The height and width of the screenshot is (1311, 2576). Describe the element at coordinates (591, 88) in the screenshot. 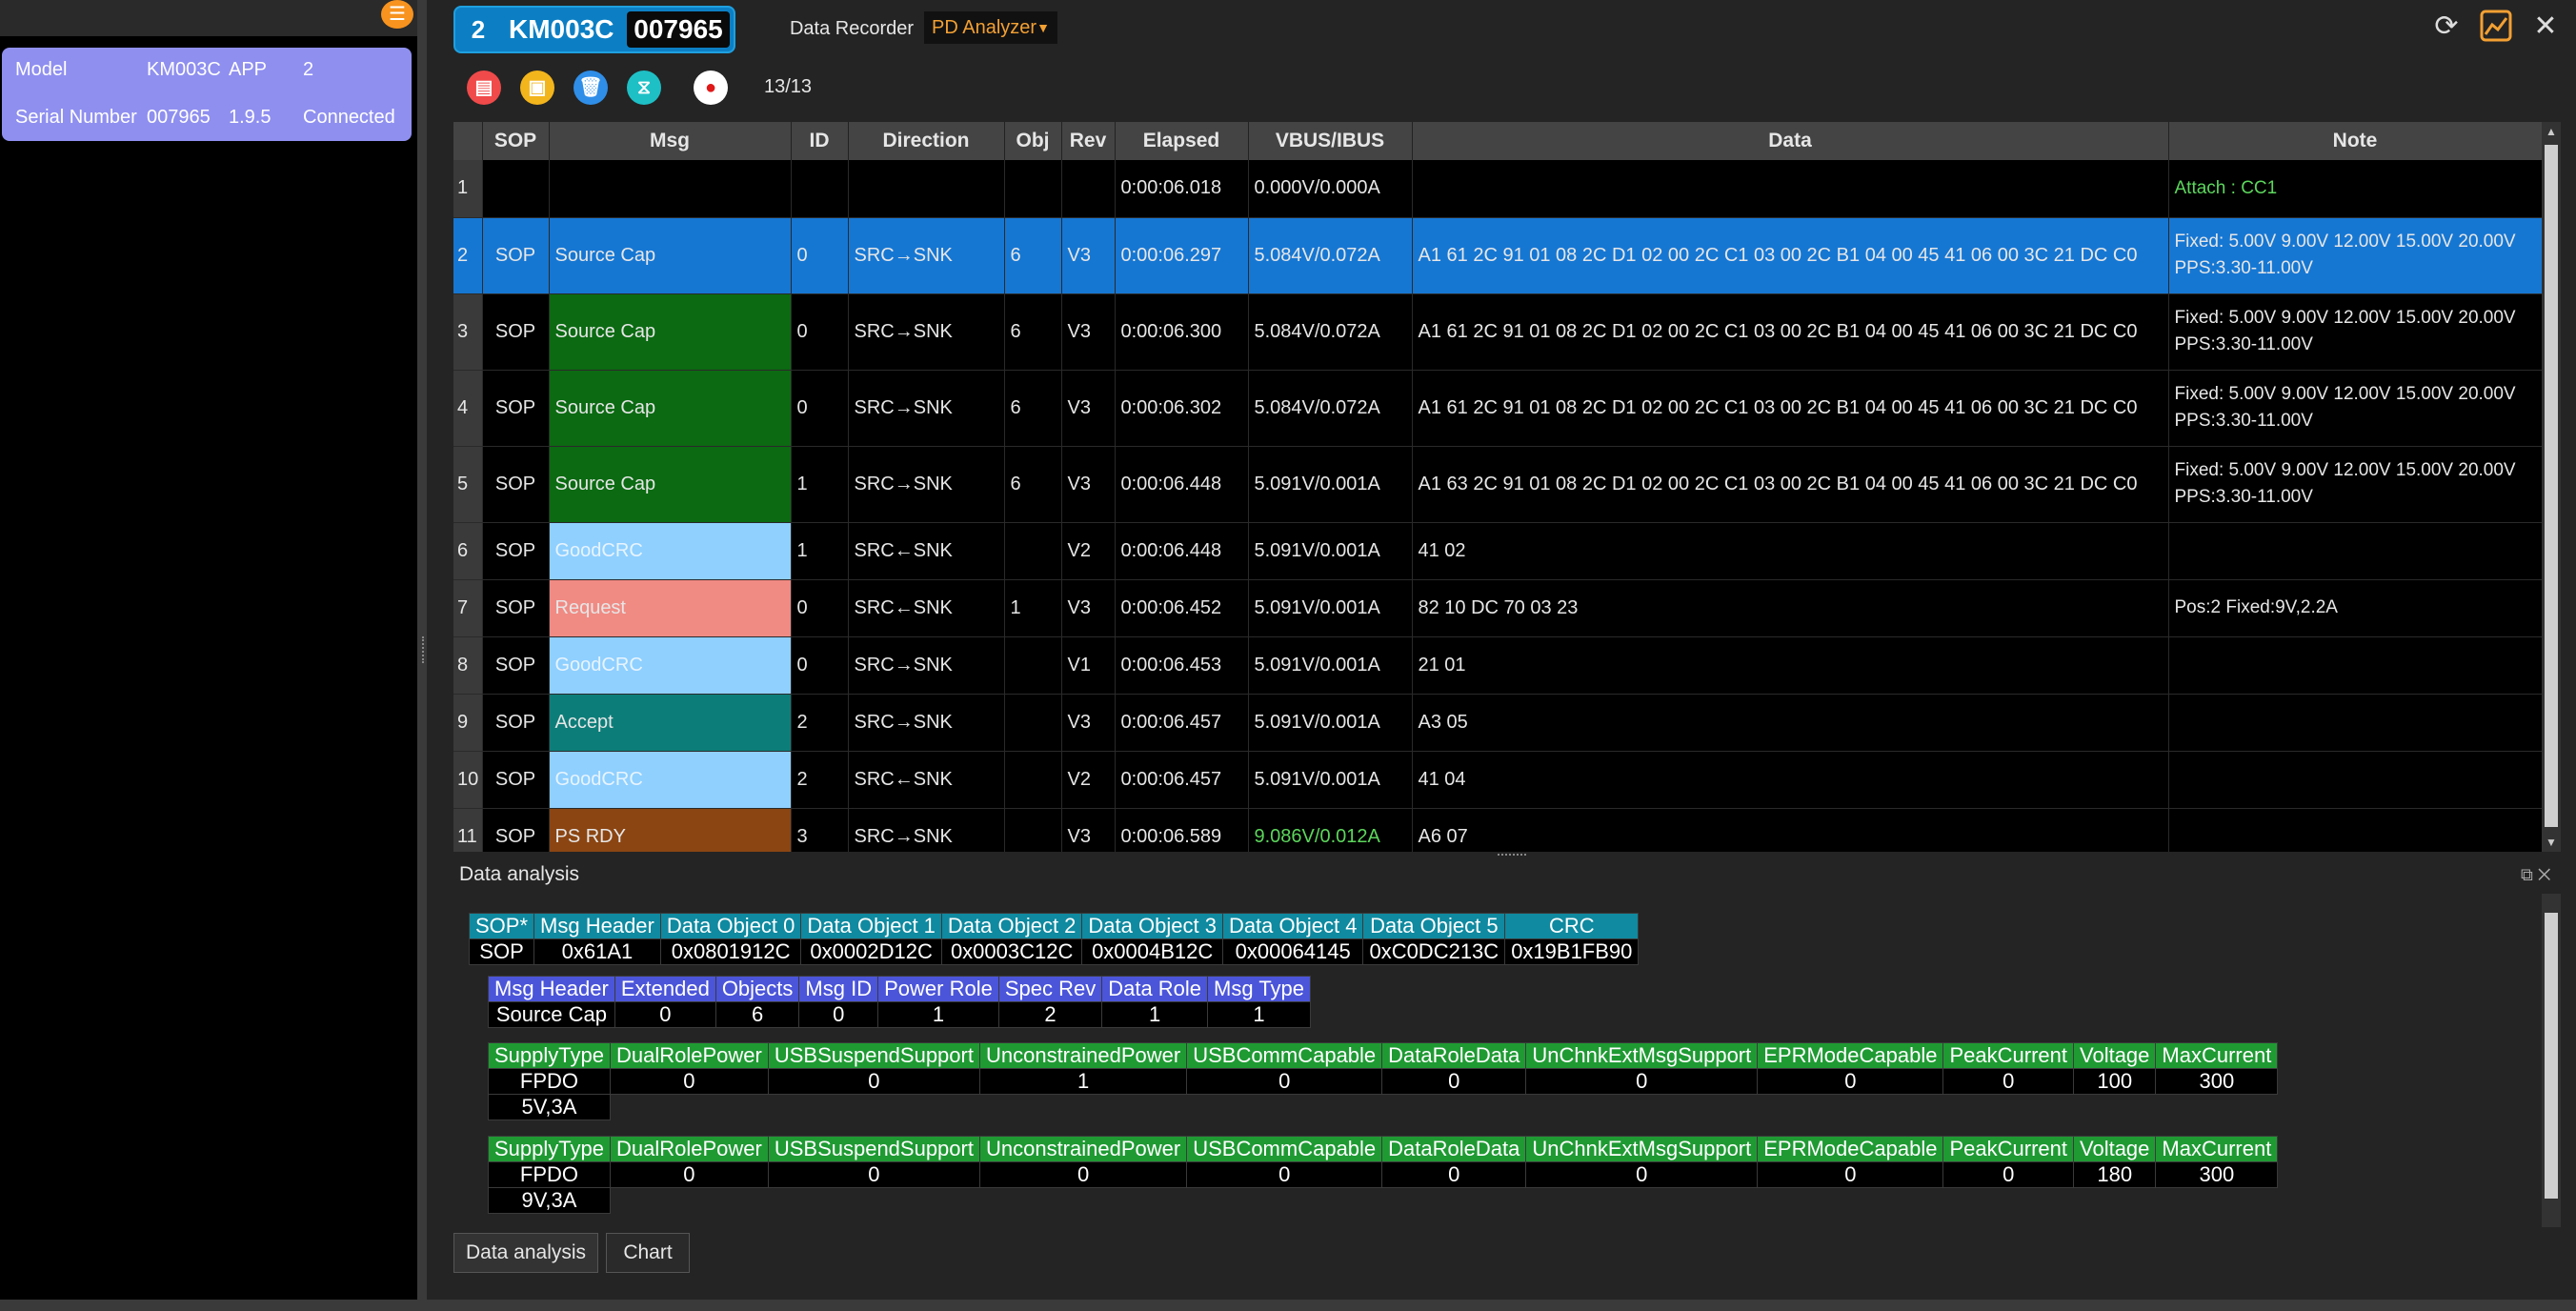

I see `delete-icon: 🗑` at that location.